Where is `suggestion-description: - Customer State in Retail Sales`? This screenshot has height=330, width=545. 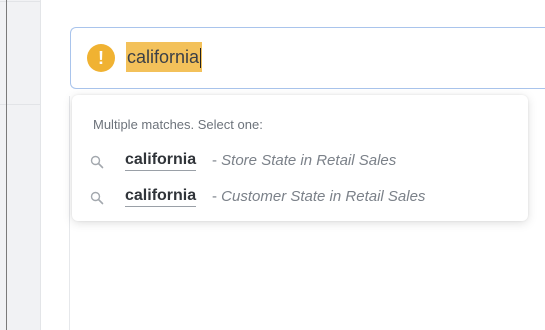
suggestion-description: - Customer State in Retail Sales is located at coordinates (318, 197).